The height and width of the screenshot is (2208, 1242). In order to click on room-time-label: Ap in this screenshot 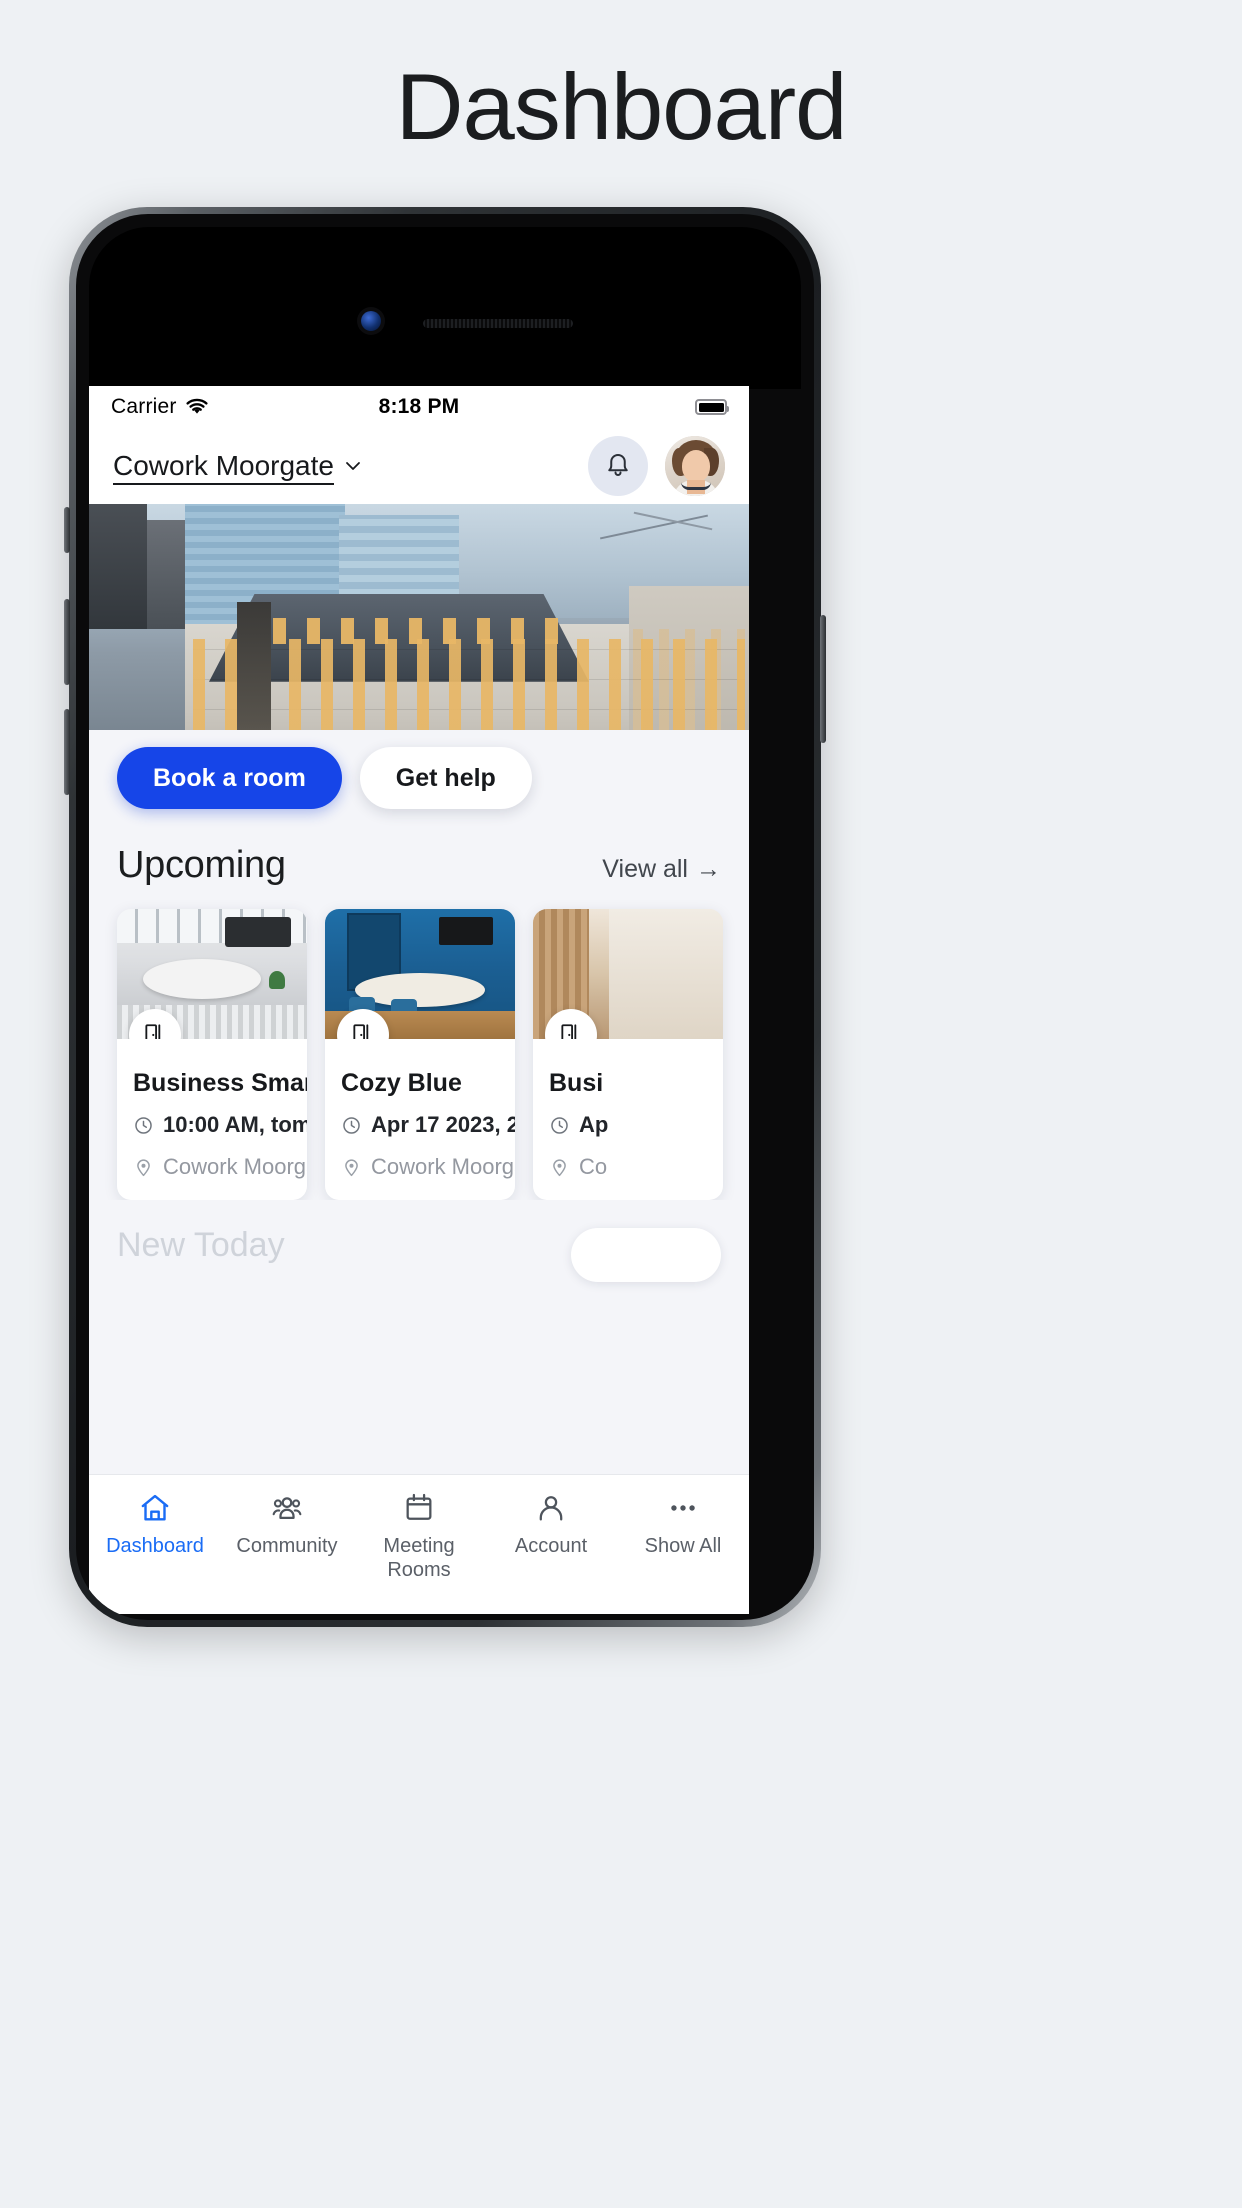, I will do `click(594, 1124)`.